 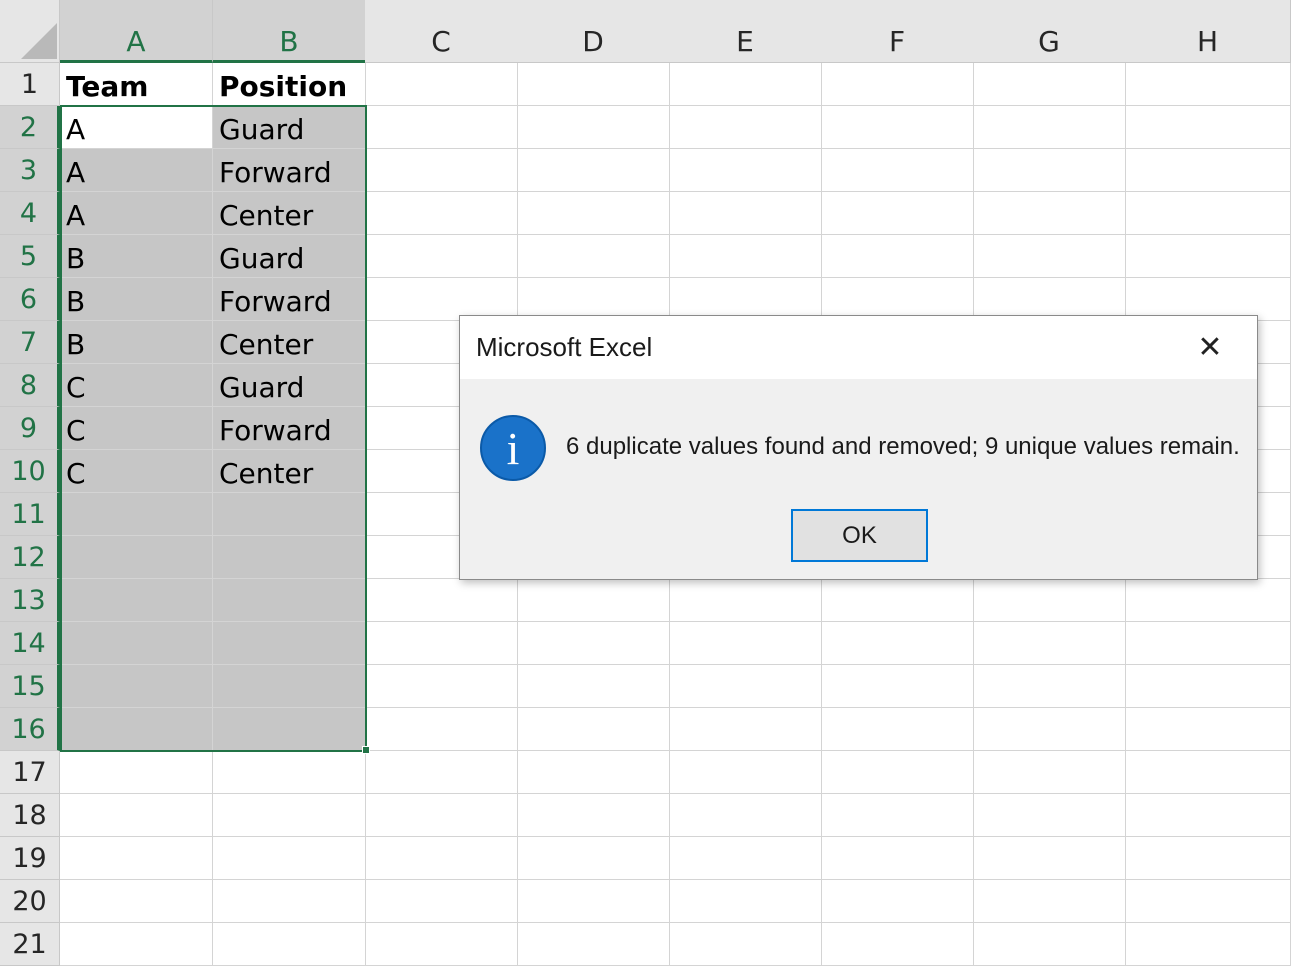 I want to click on cell-e15, so click(x=745, y=686).